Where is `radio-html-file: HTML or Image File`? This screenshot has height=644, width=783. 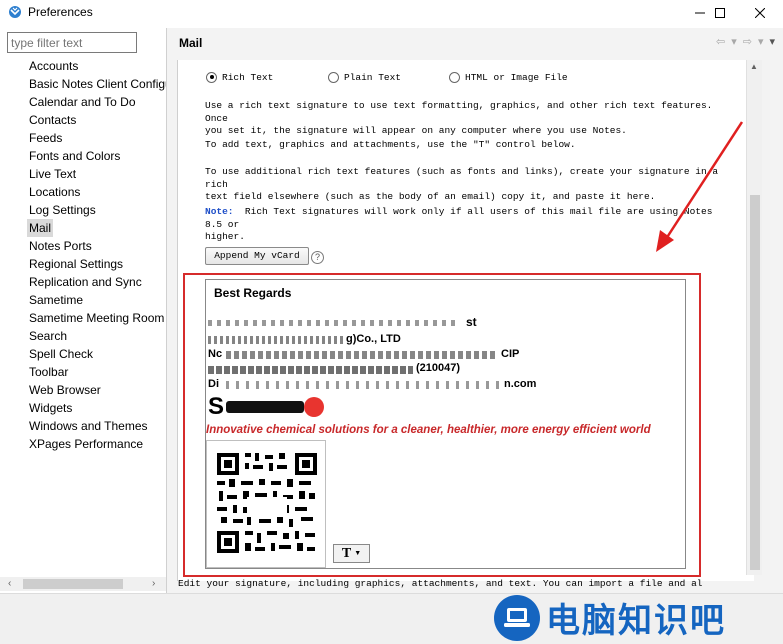 radio-html-file: HTML or Image File is located at coordinates (508, 77).